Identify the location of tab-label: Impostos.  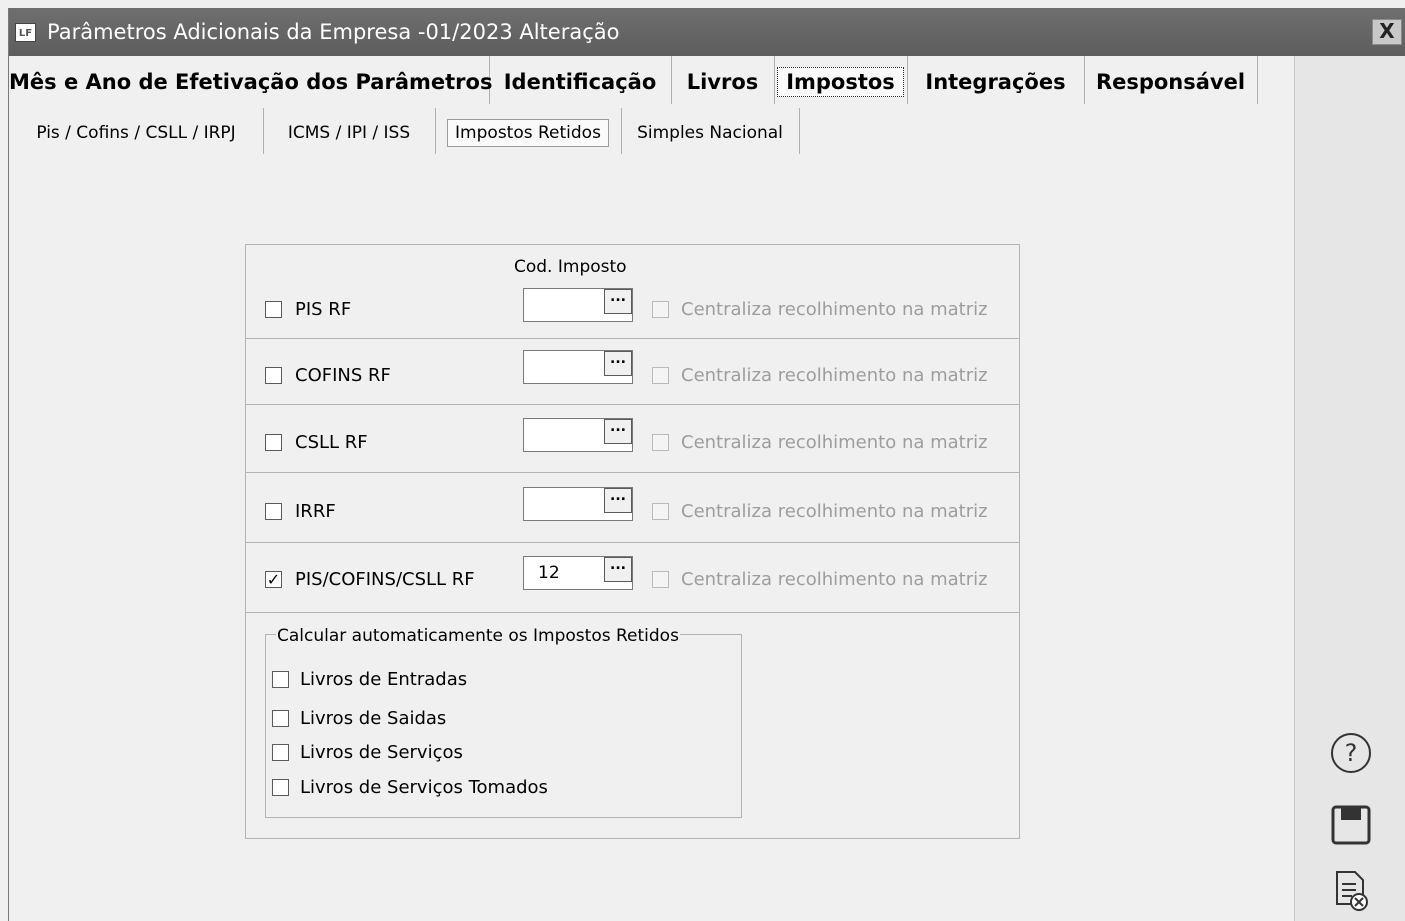
(840, 82).